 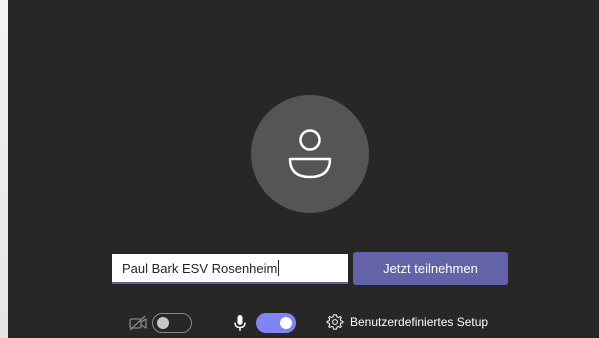 I want to click on camera-off-icon, so click(x=138, y=323).